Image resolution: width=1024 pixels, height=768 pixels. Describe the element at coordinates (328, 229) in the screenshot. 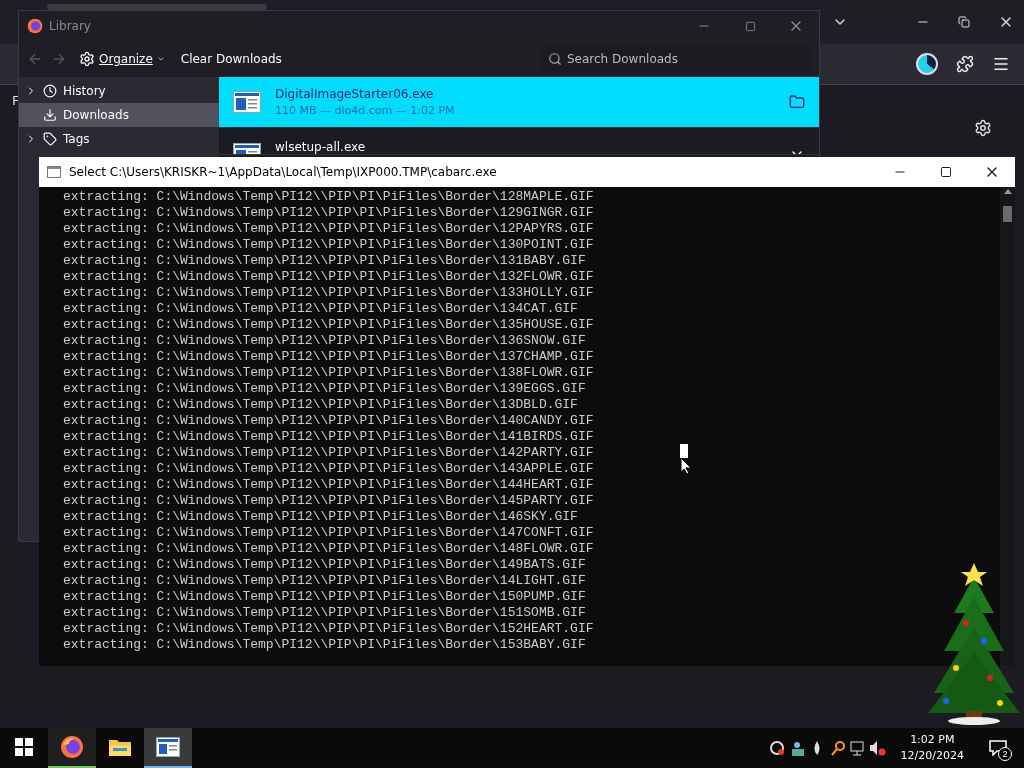

I see `console-line: extracting: C:\Windows\Temp\PI12\\PIP\PI\PiFiles\Border\12PAPYRS.GIF` at that location.